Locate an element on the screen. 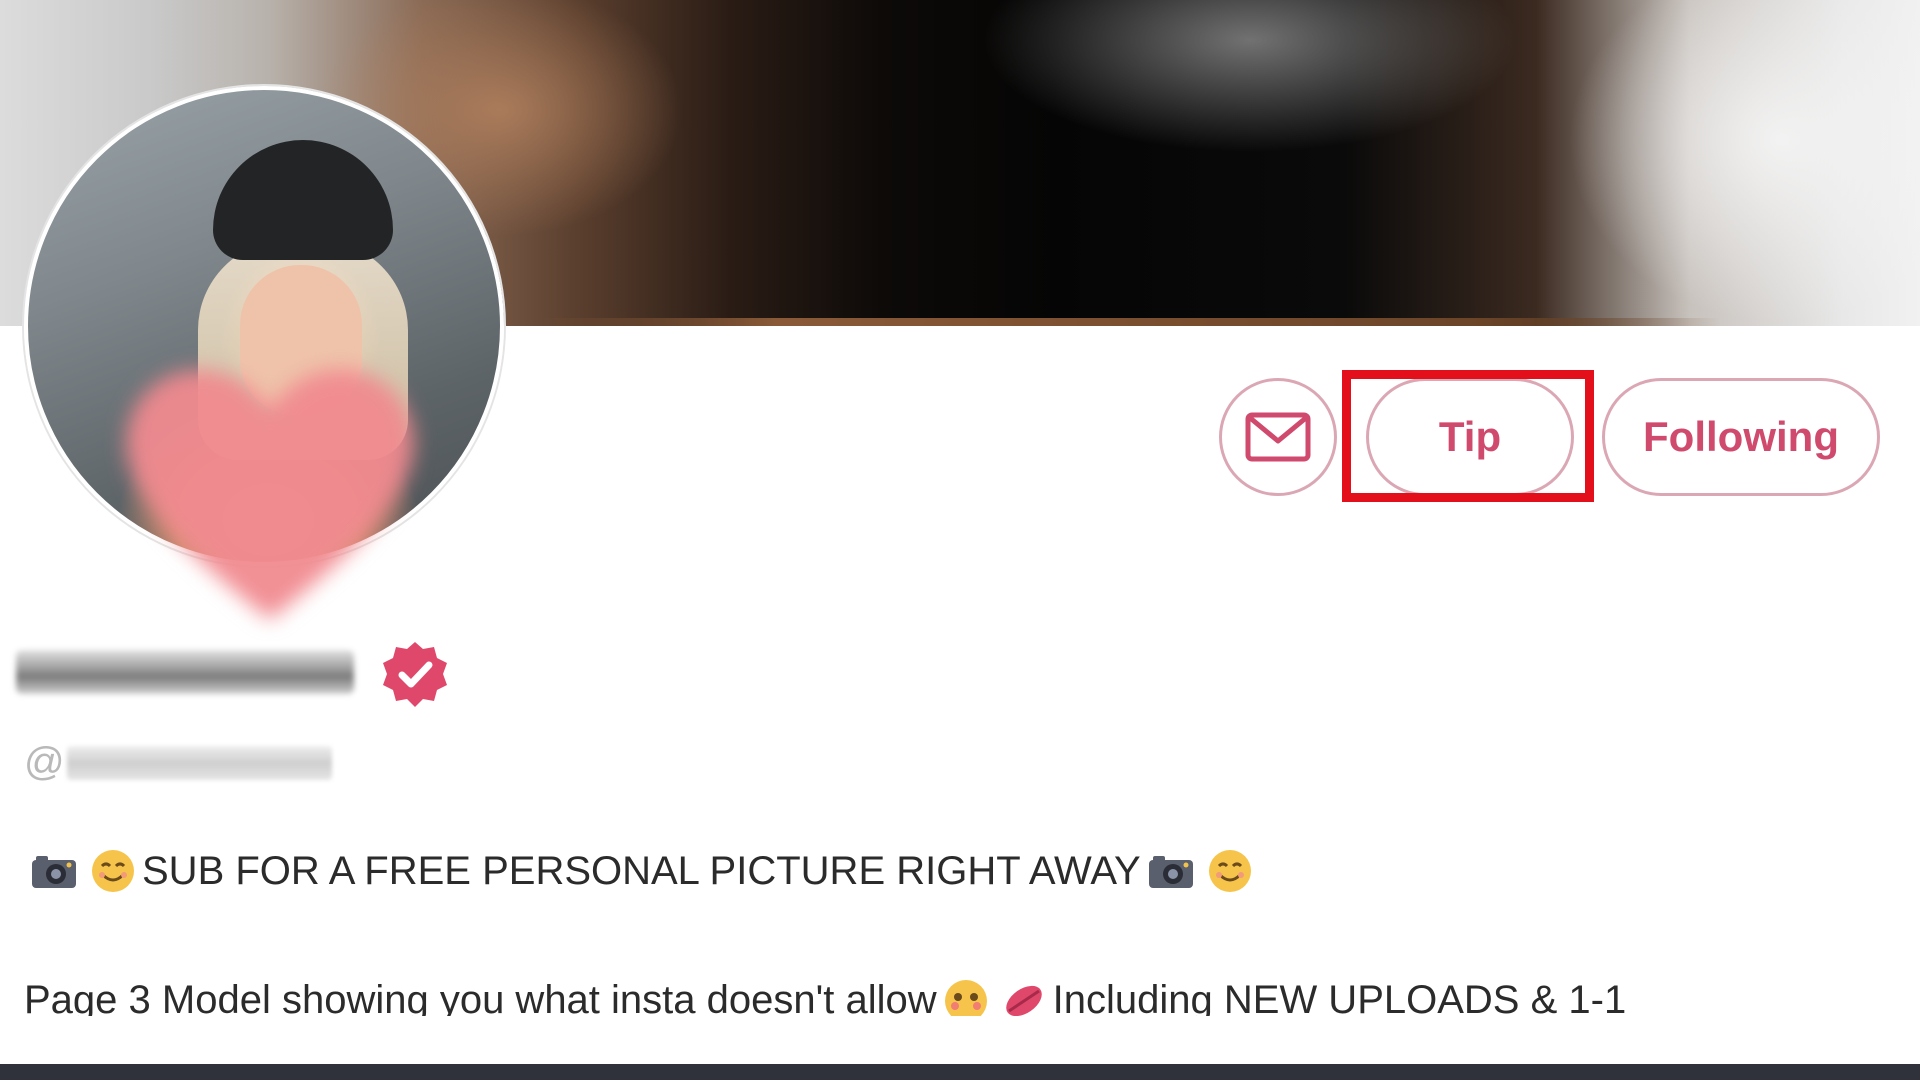  message-button is located at coordinates (1278, 437).